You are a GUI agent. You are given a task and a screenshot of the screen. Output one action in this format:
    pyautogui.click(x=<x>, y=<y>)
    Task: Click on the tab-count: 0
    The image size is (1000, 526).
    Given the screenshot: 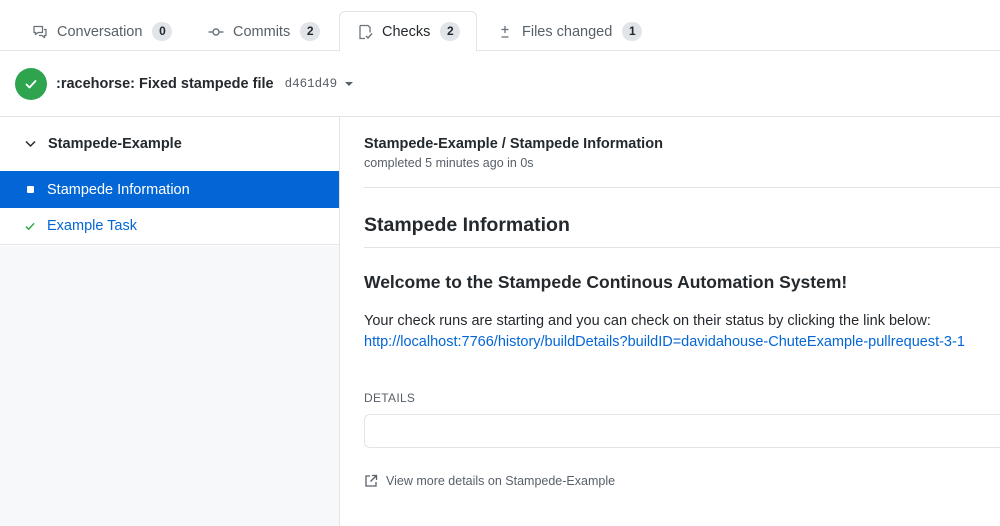 What is the action you would take?
    pyautogui.click(x=162, y=31)
    